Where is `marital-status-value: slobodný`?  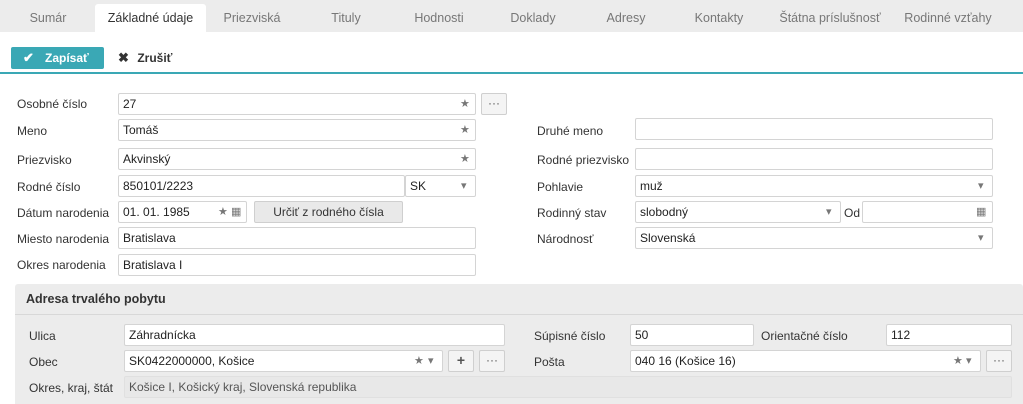
marital-status-value: slobodný is located at coordinates (664, 212).